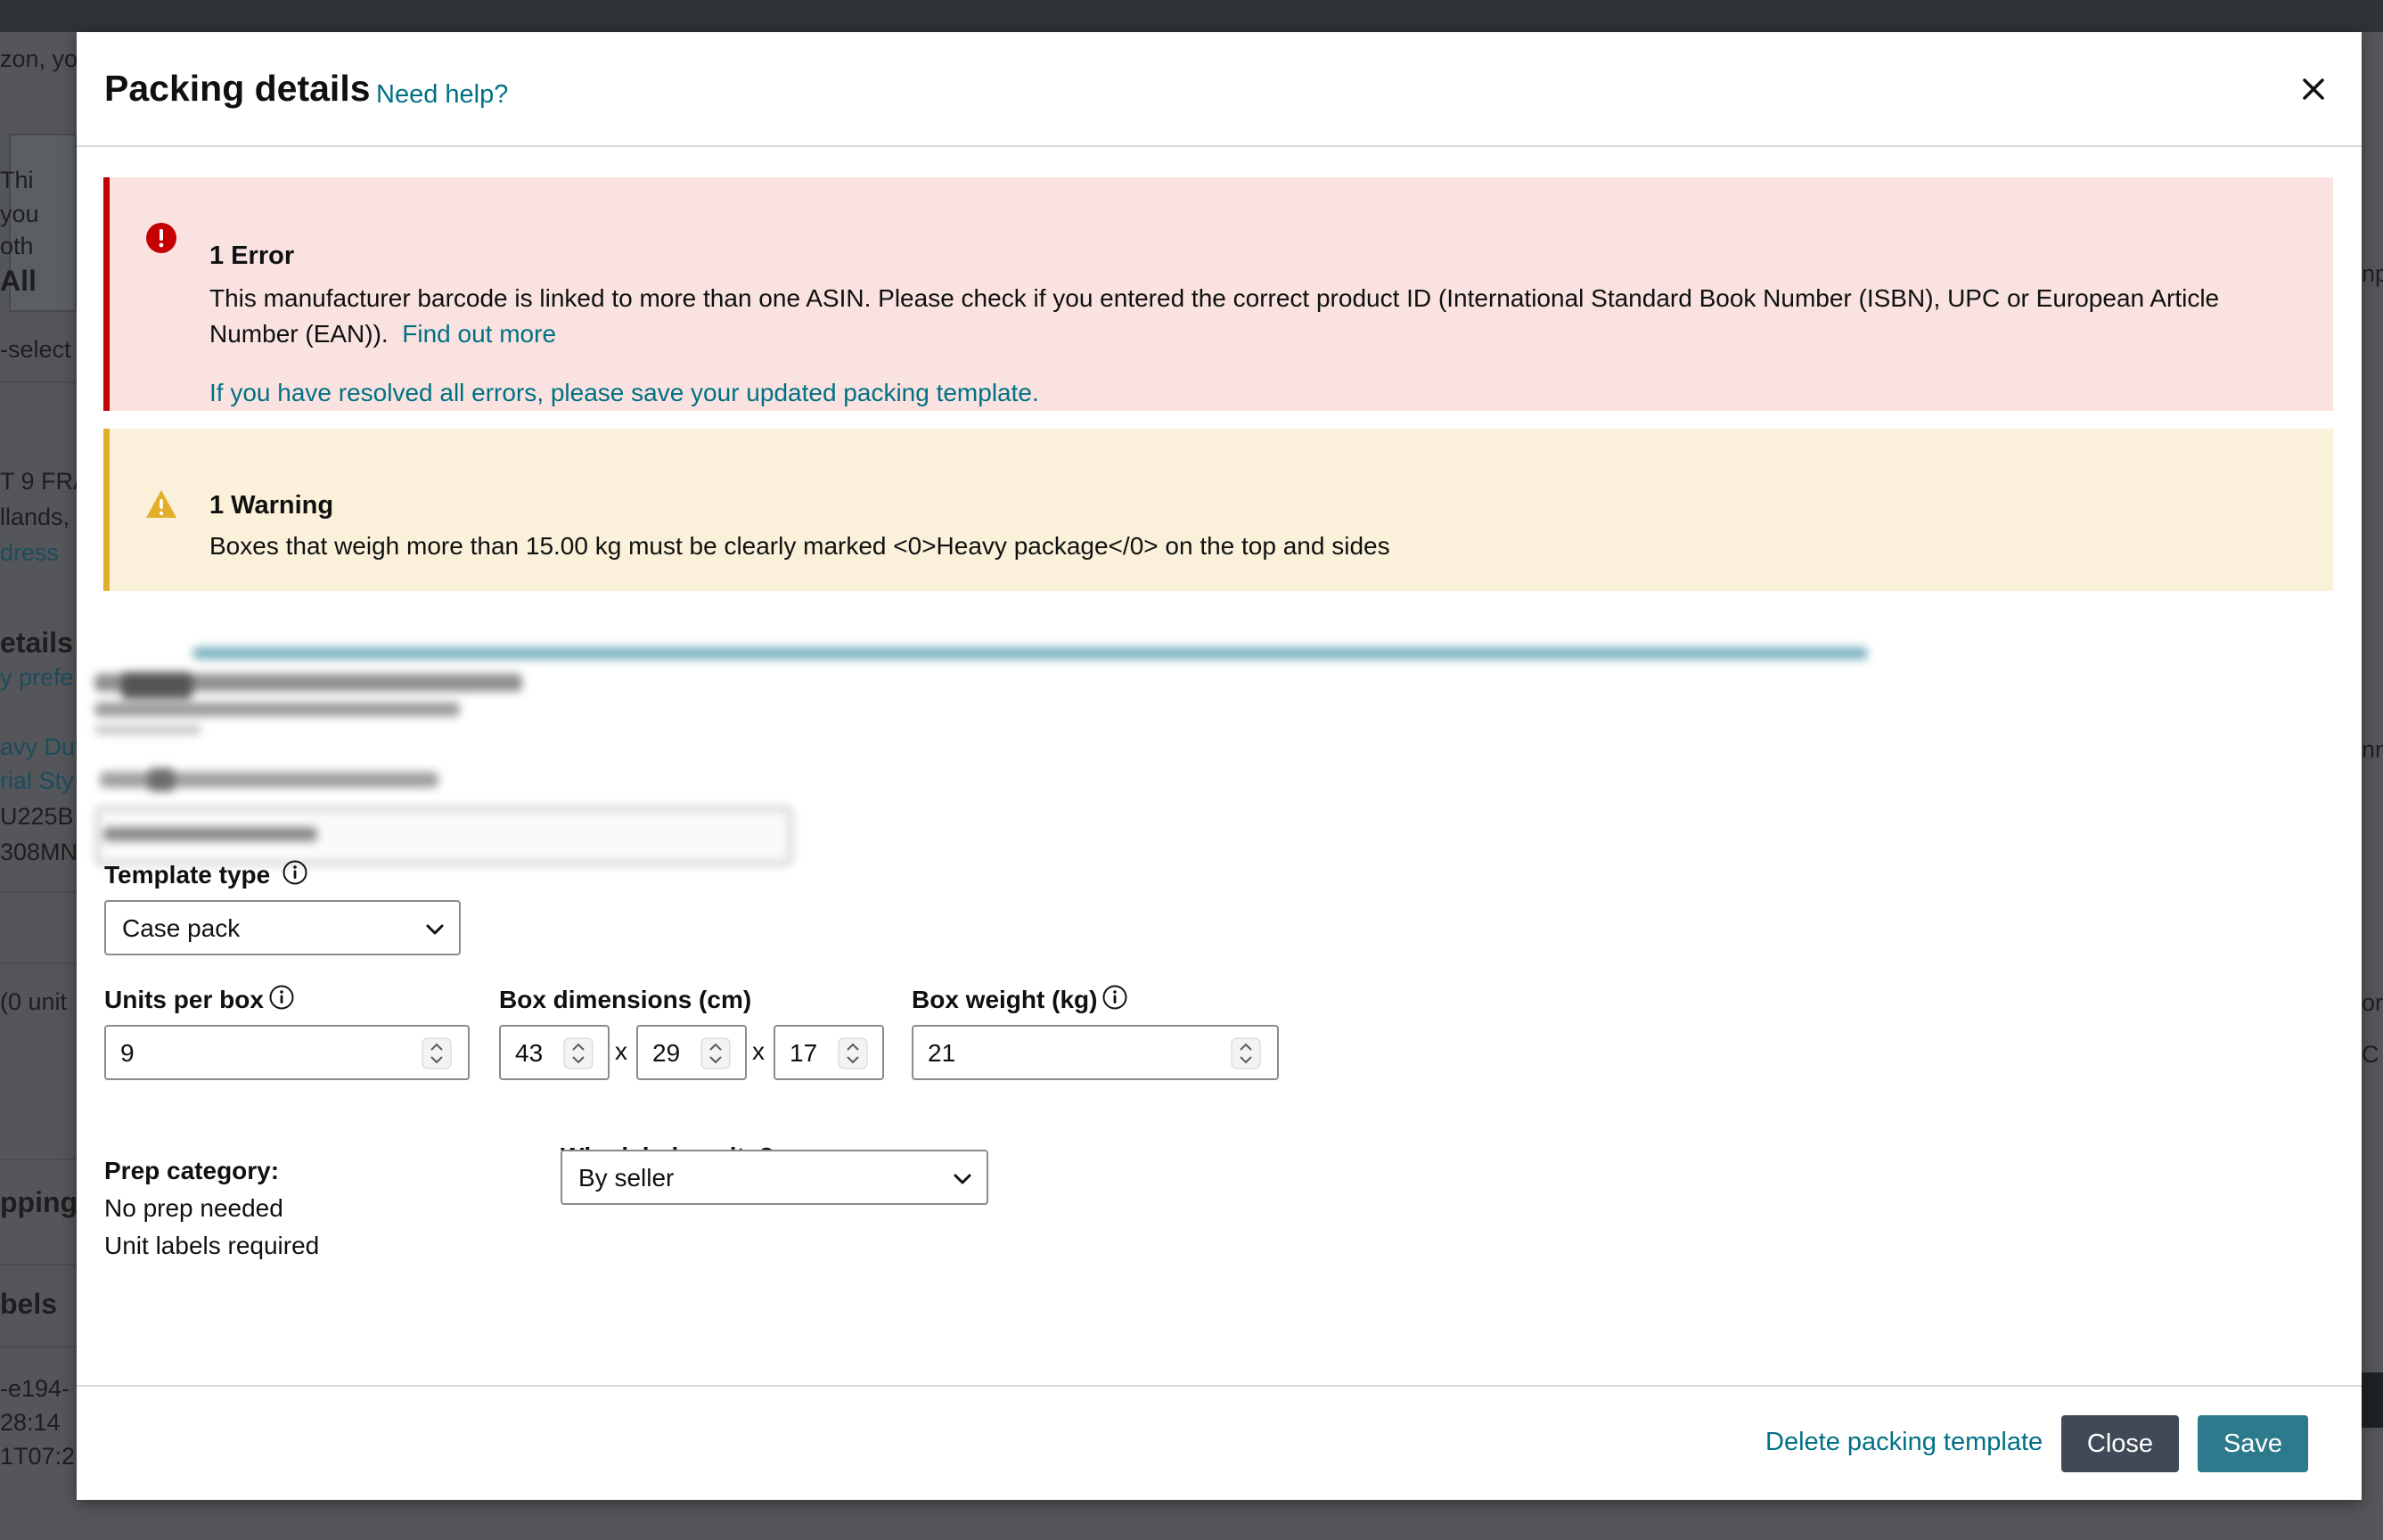  Describe the element at coordinates (287, 1052) in the screenshot. I see `units-per-box-input: 9` at that location.